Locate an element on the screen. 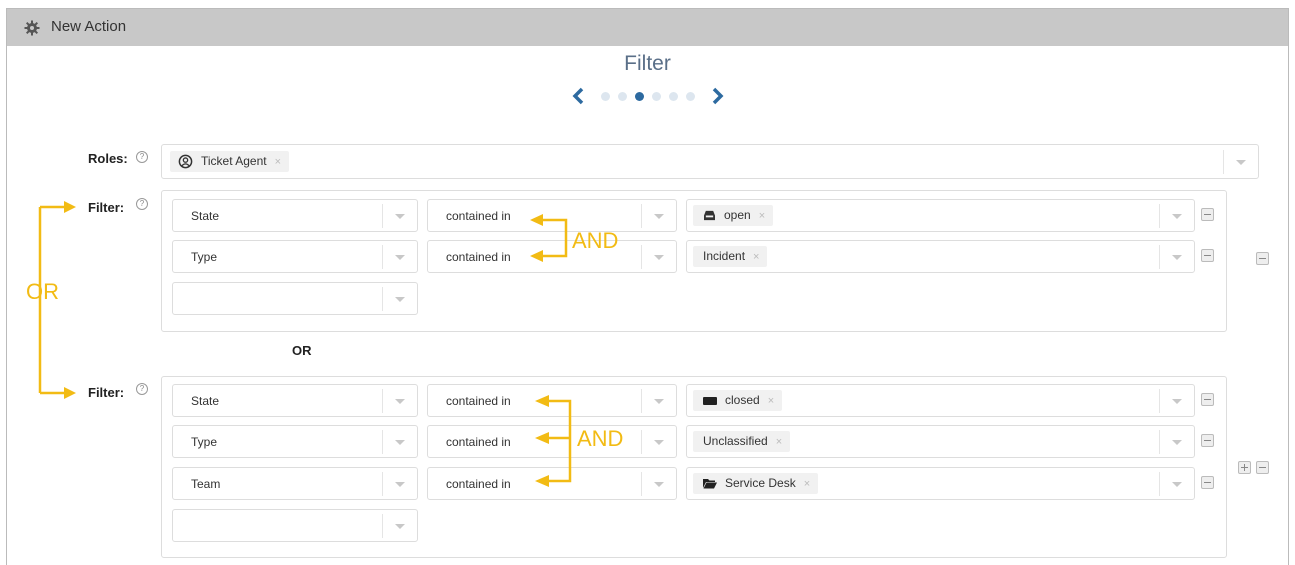  add-filter-button is located at coordinates (1244, 467).